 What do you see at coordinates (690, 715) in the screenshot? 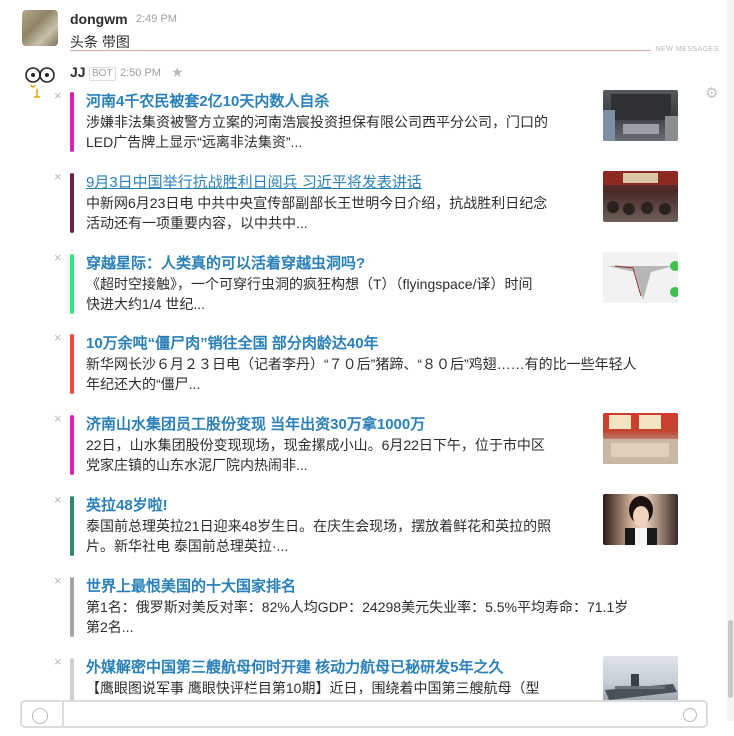
I see `emoji-icon` at bounding box center [690, 715].